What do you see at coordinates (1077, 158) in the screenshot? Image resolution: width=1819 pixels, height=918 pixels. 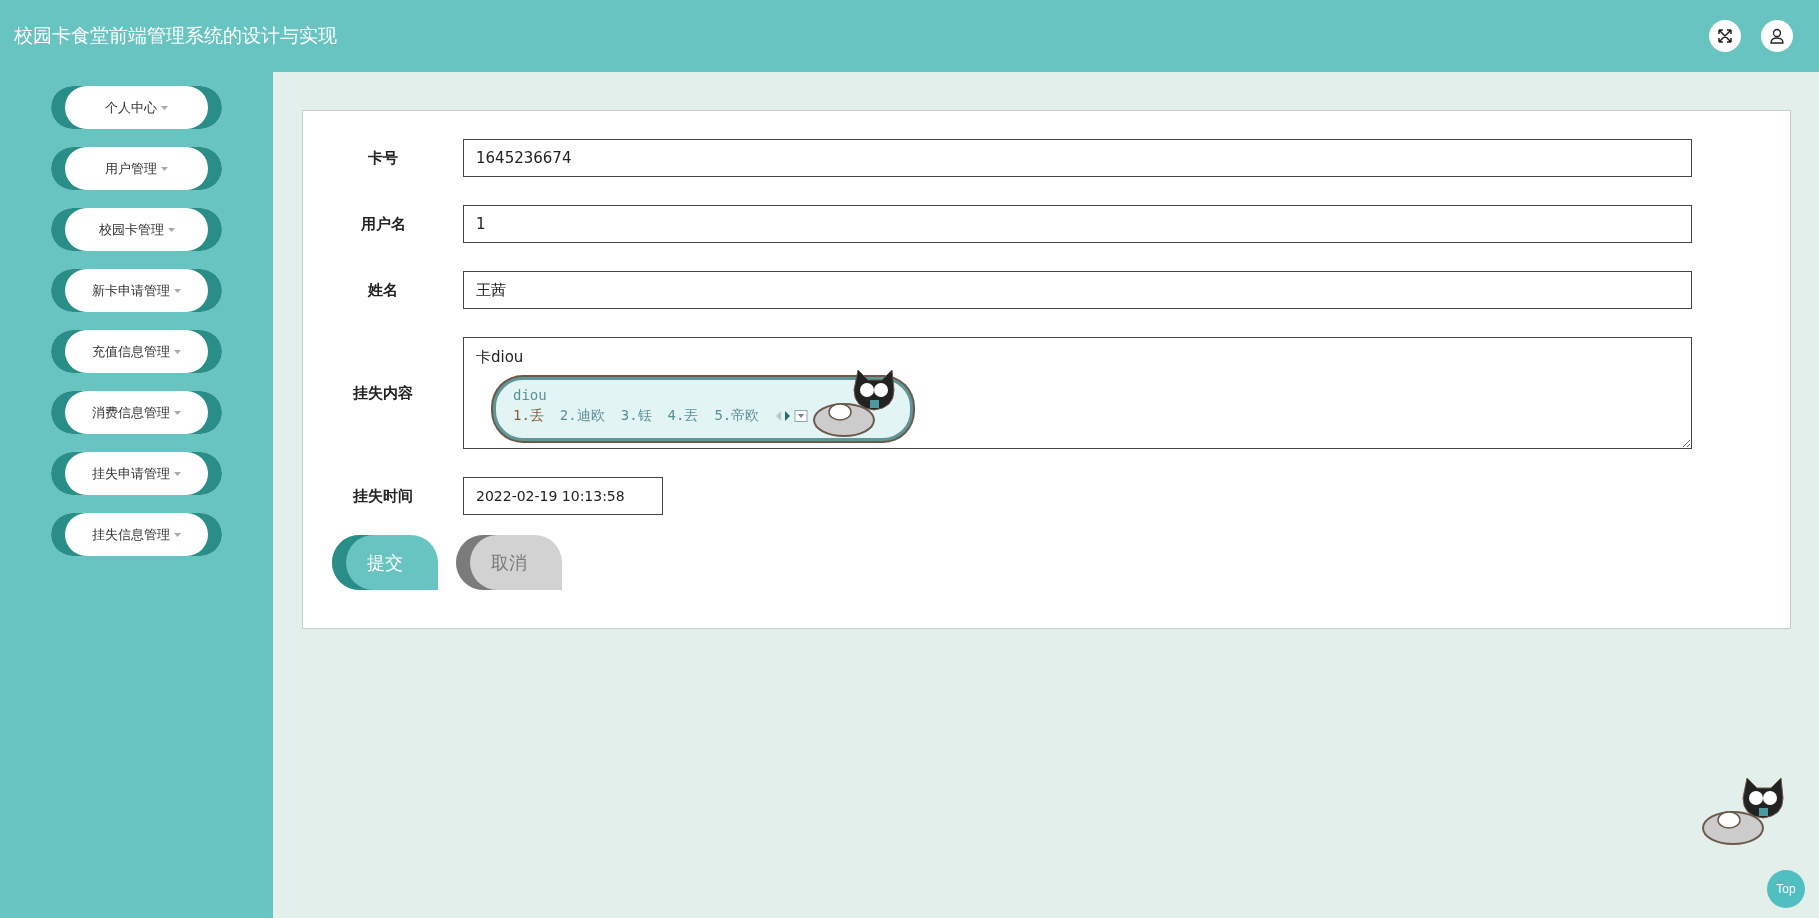 I see `text-field: 1645236674` at bounding box center [1077, 158].